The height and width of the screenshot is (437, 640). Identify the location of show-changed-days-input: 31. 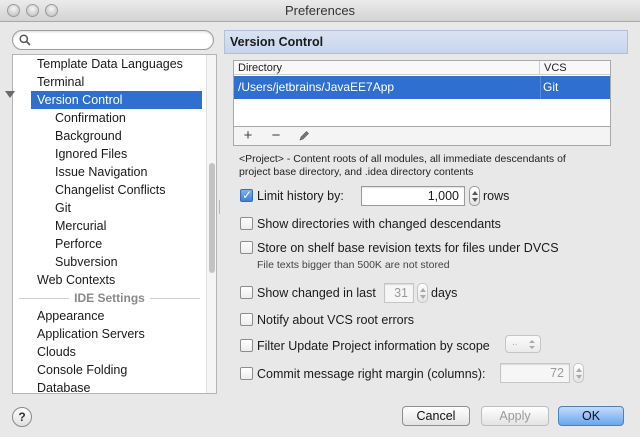
(399, 293).